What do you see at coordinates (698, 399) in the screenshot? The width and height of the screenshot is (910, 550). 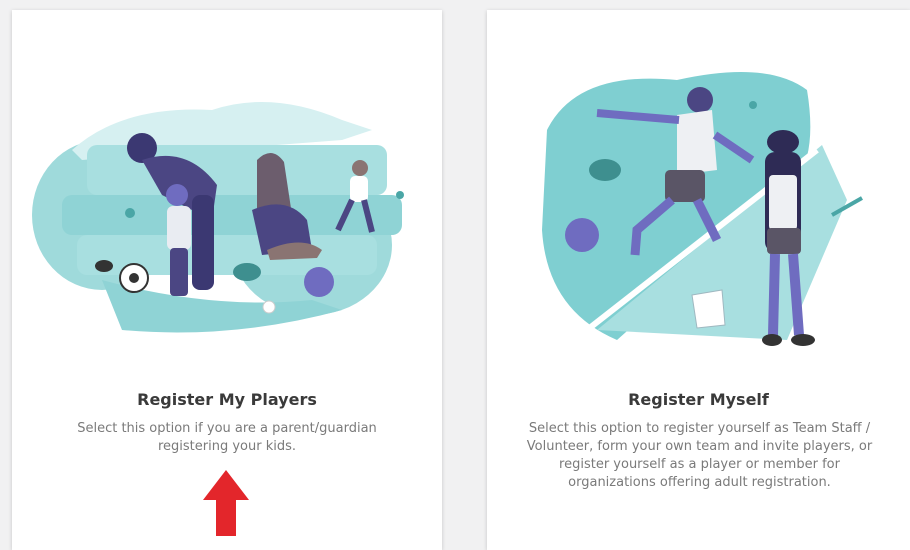 I see `card-title: Register Myself` at bounding box center [698, 399].